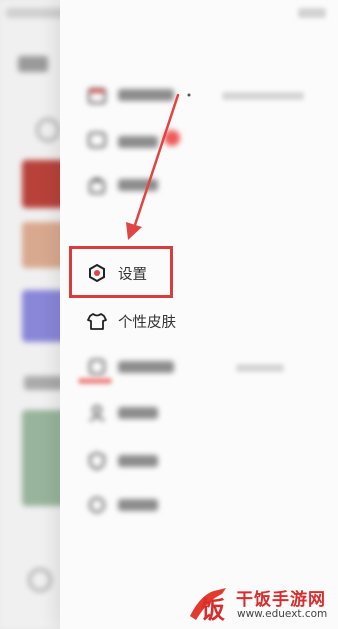  What do you see at coordinates (158, 166) in the screenshot?
I see `annotation-arrow` at bounding box center [158, 166].